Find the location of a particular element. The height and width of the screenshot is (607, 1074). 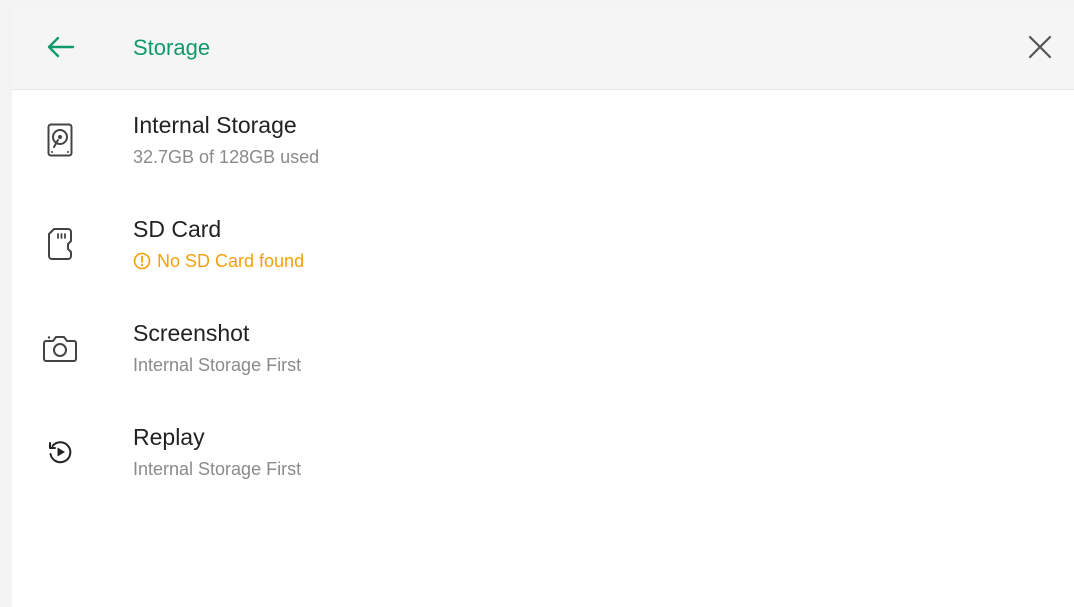

hard-drive-icon is located at coordinates (60, 140).